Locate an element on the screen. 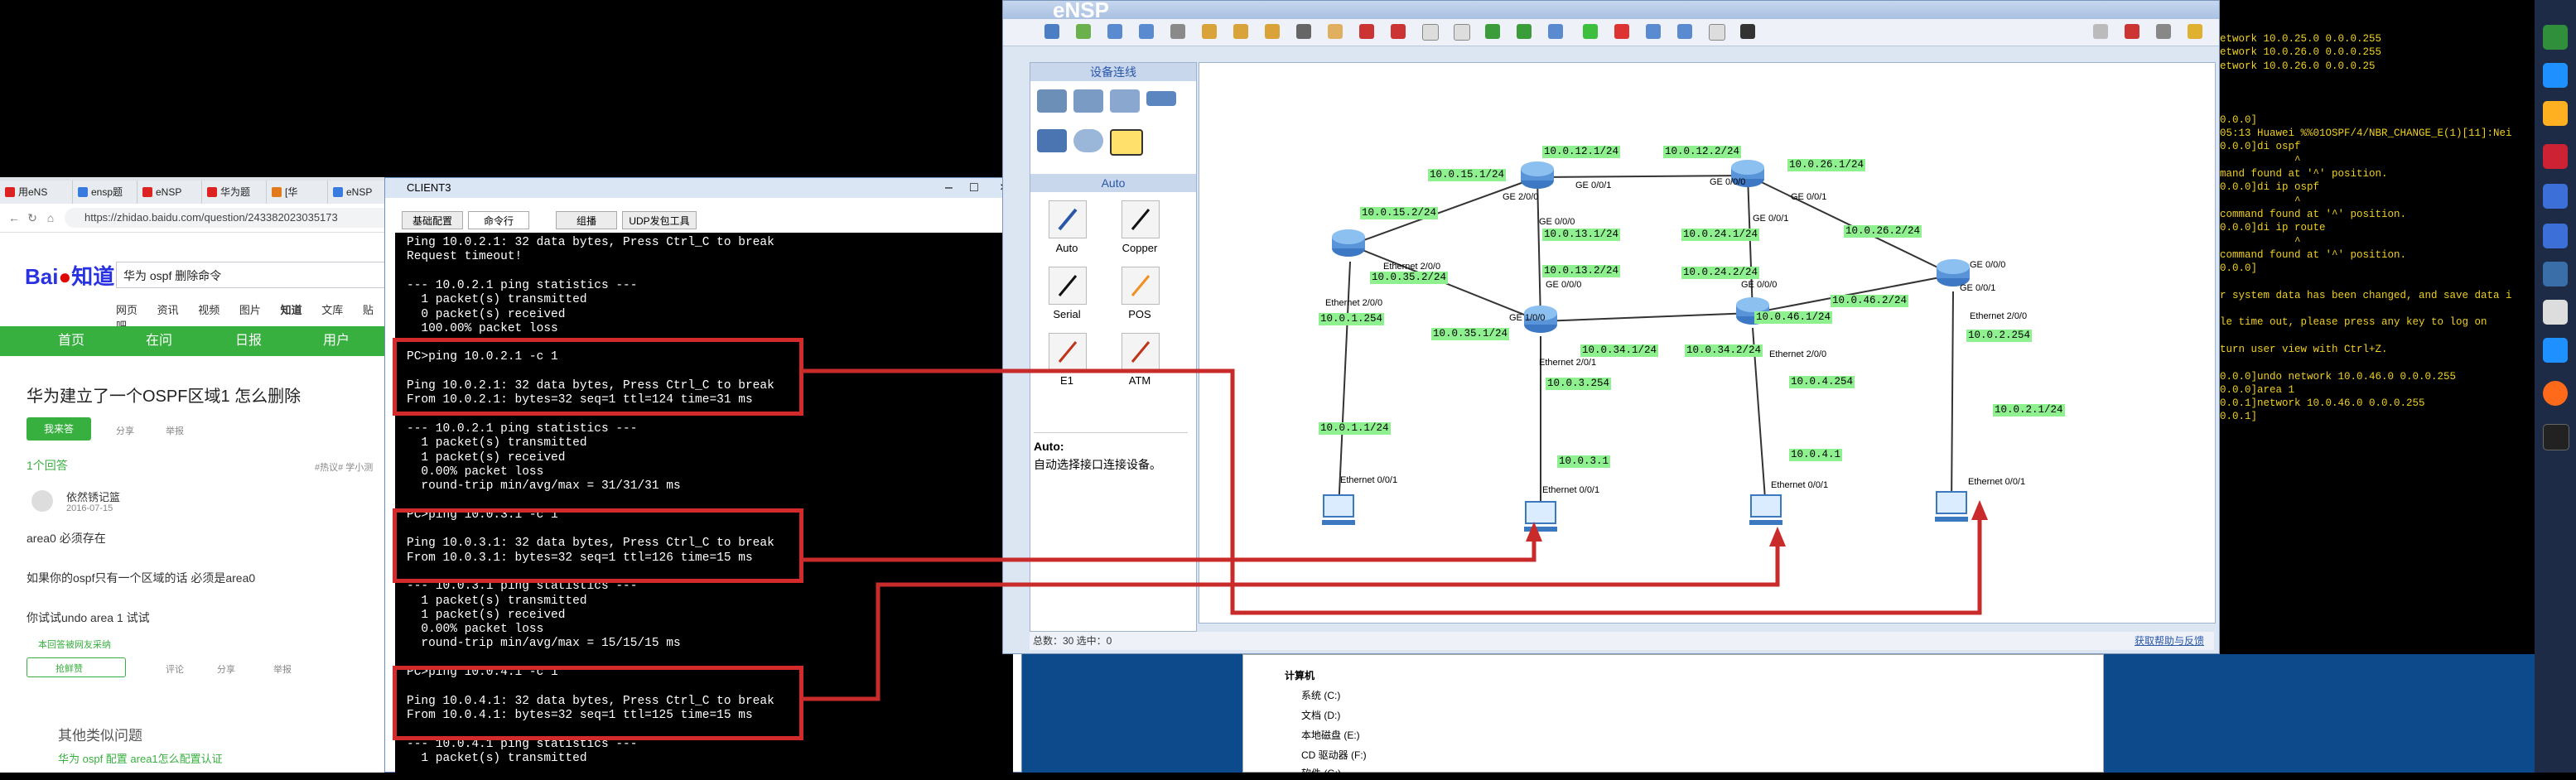 The height and width of the screenshot is (780, 2576). pc-client3 is located at coordinates (1766, 512).